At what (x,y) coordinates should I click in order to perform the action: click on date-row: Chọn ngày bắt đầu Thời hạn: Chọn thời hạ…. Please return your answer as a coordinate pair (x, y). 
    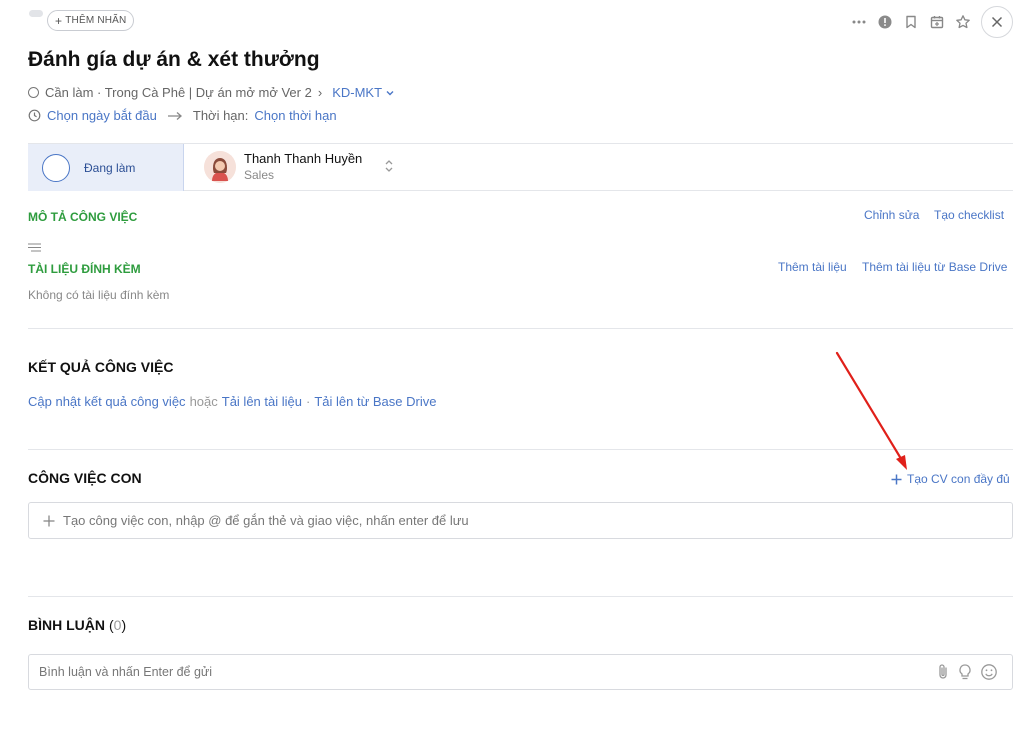
    Looking at the image, I should click on (182, 115).